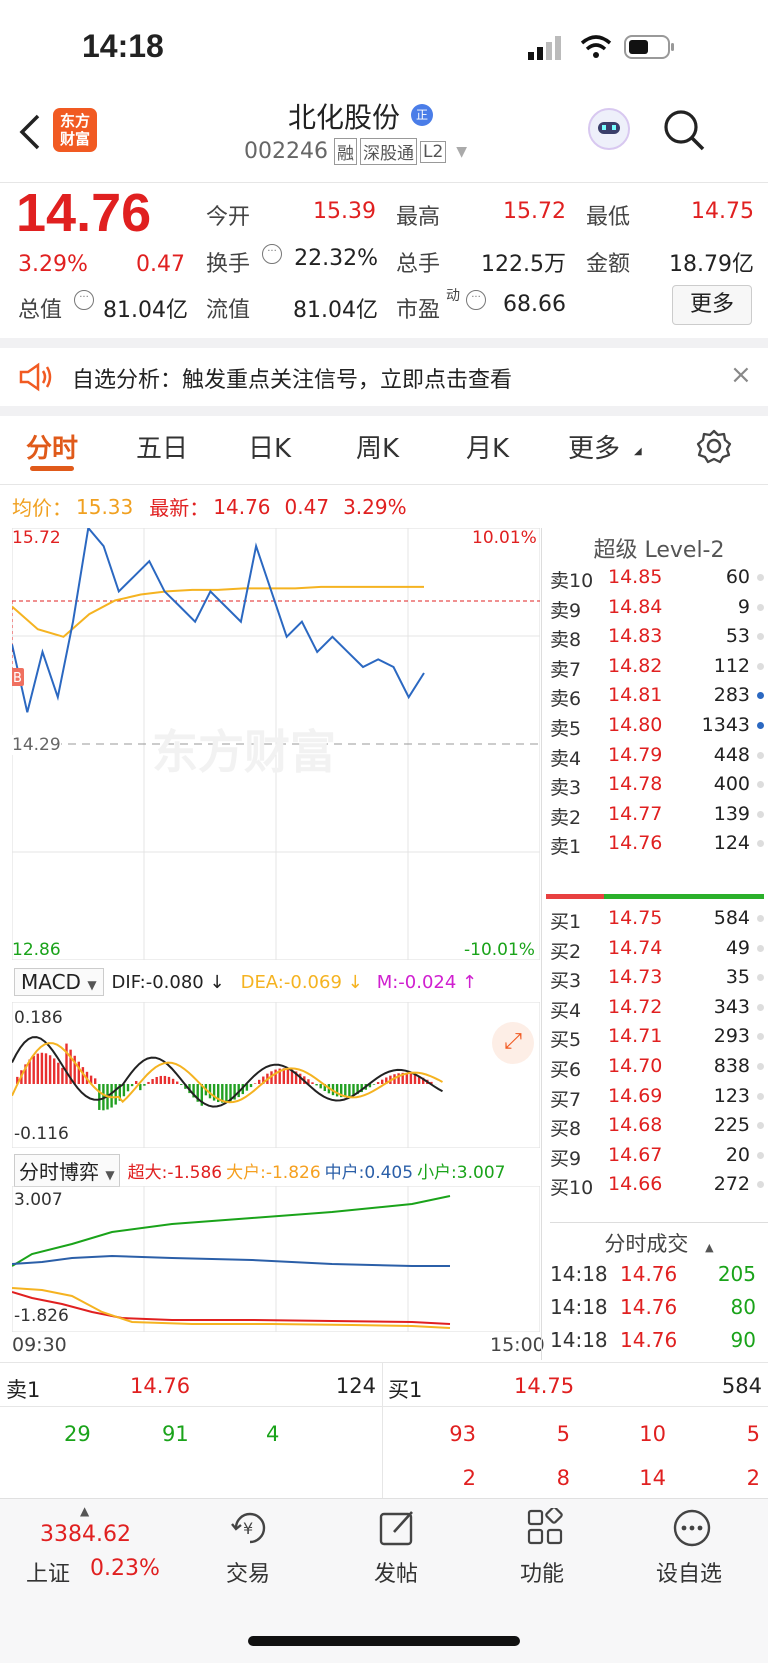 The image size is (768, 1663). I want to click on ask-row: 卖7 14.82 112, so click(659, 666).